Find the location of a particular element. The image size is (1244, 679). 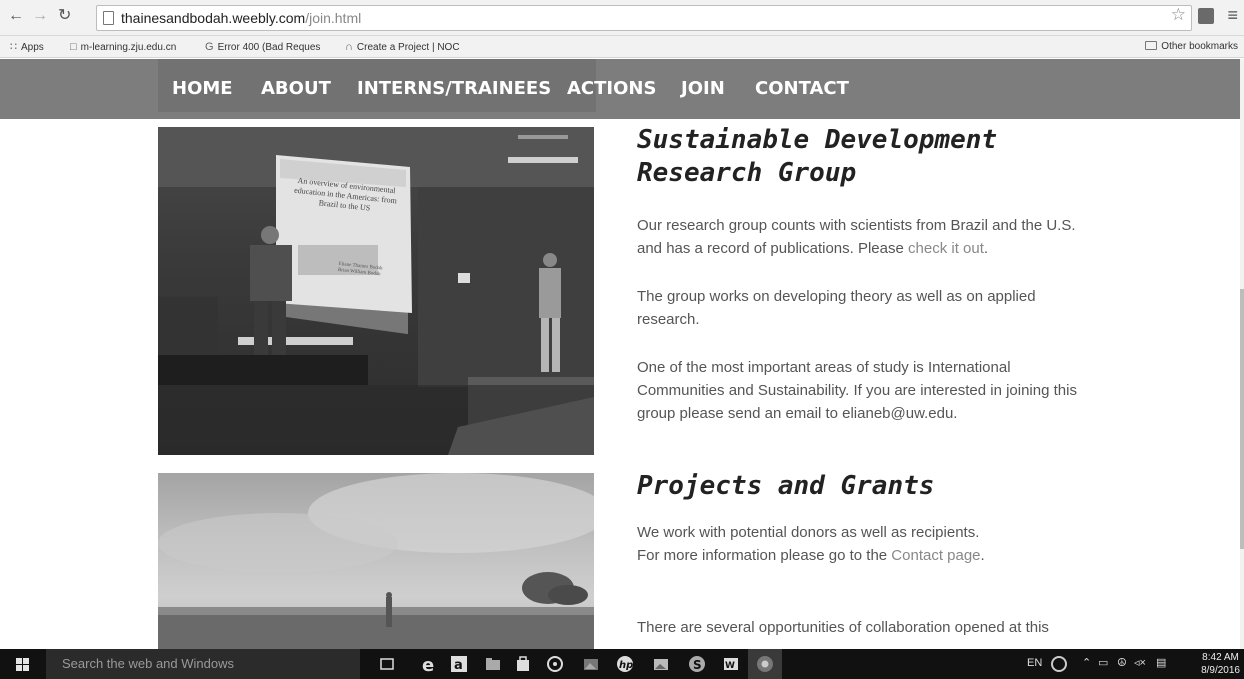

media-player-icon is located at coordinates (555, 664).